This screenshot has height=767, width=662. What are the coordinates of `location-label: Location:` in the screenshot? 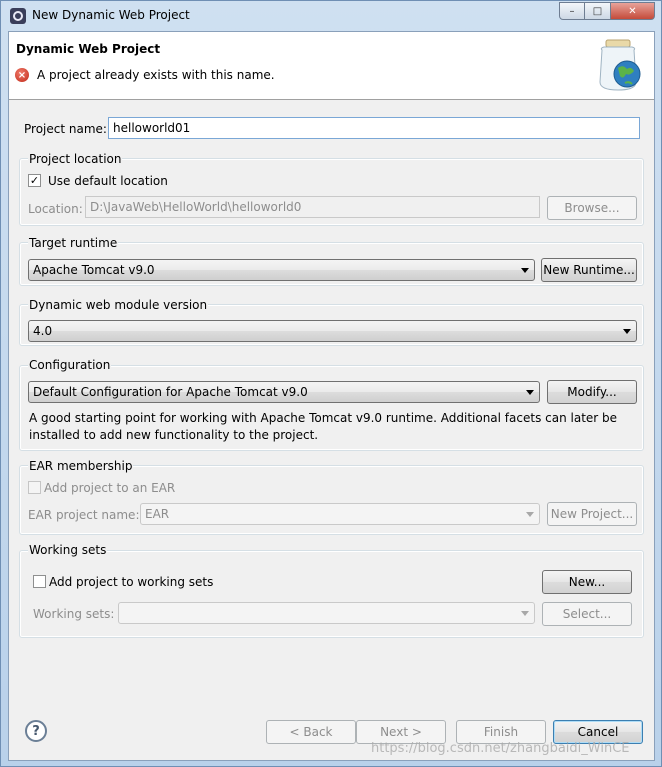 It's located at (55, 209).